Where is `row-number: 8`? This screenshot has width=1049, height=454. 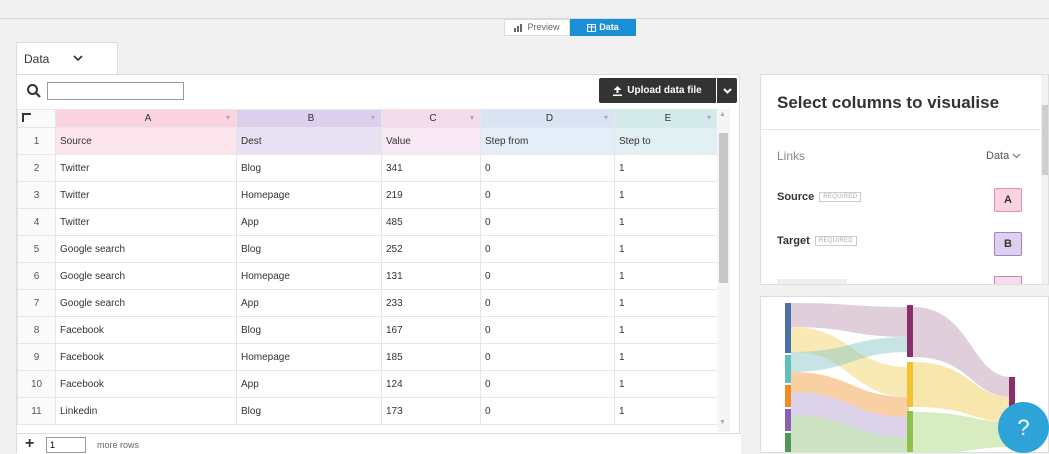
row-number: 8 is located at coordinates (36, 330).